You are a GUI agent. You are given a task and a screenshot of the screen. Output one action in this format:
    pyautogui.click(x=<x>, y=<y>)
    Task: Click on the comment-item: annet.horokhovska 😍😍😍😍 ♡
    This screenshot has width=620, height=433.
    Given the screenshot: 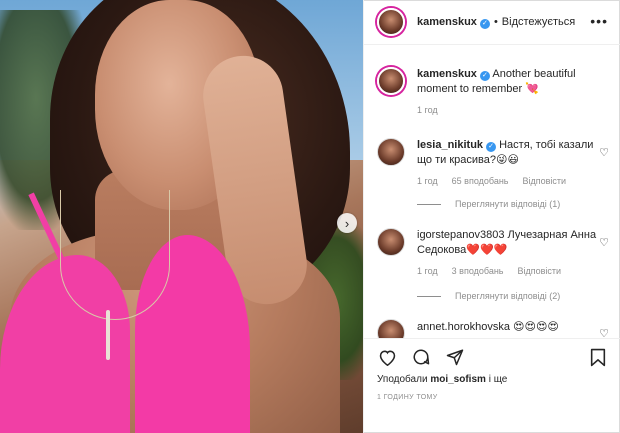 What is the action you would take?
    pyautogui.click(x=493, y=328)
    